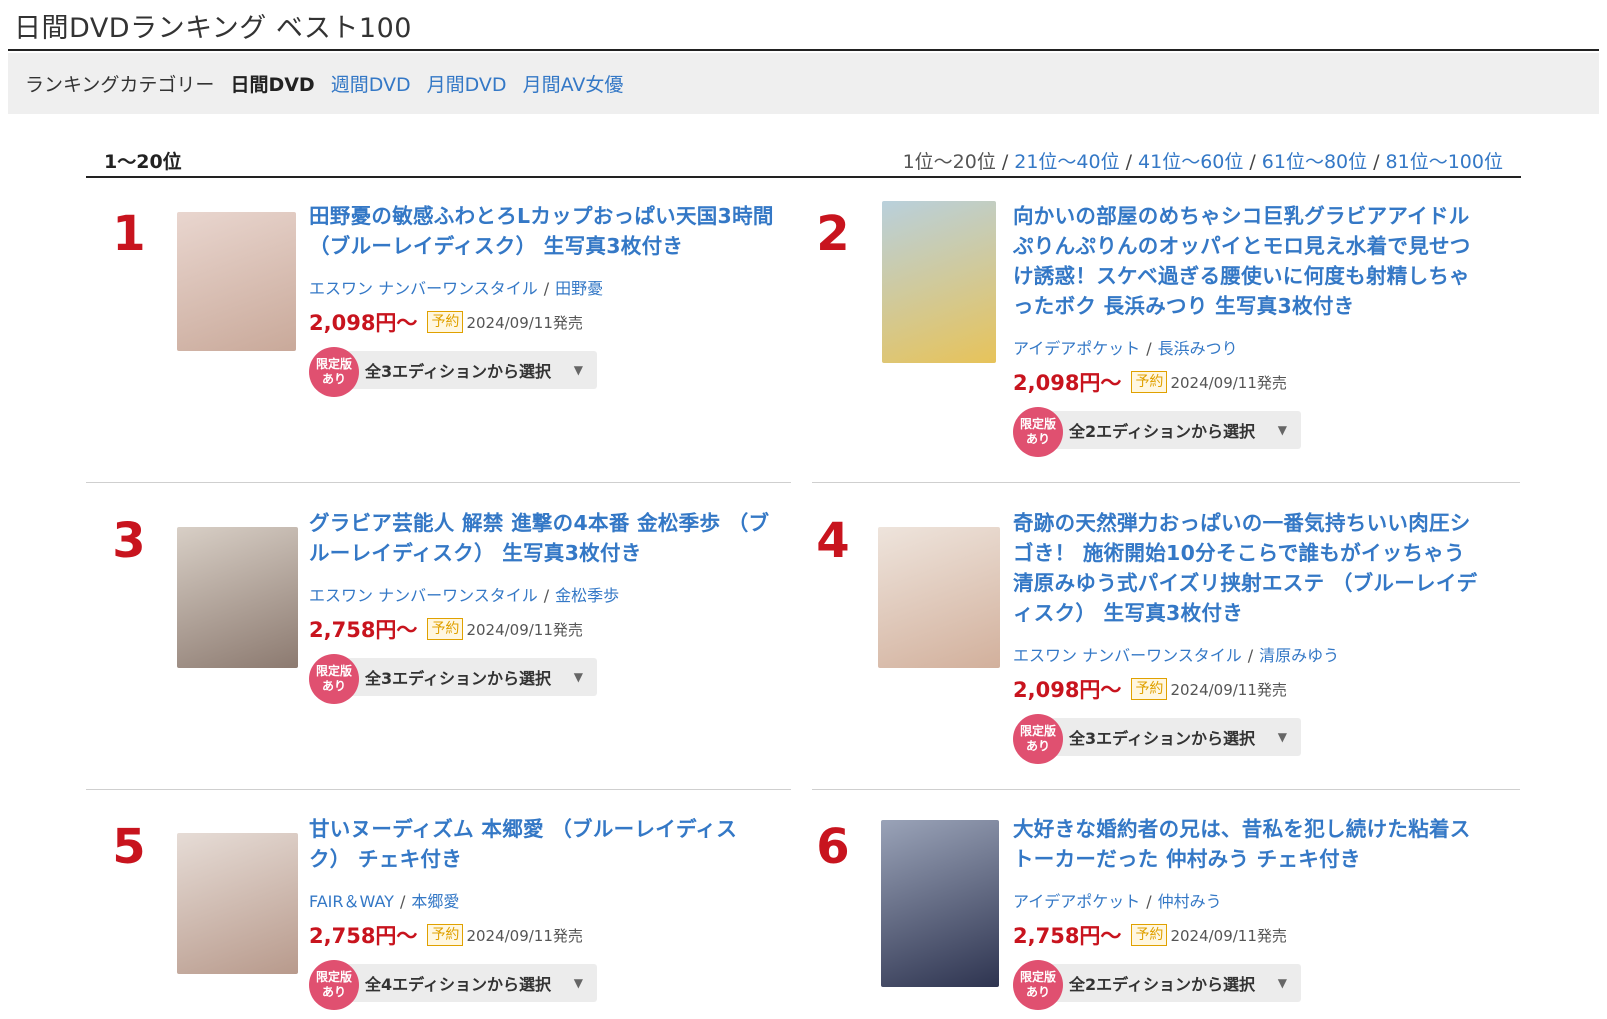 The image size is (1607, 1019). What do you see at coordinates (143, 162) in the screenshot?
I see `range-current-label: 1〜20位` at bounding box center [143, 162].